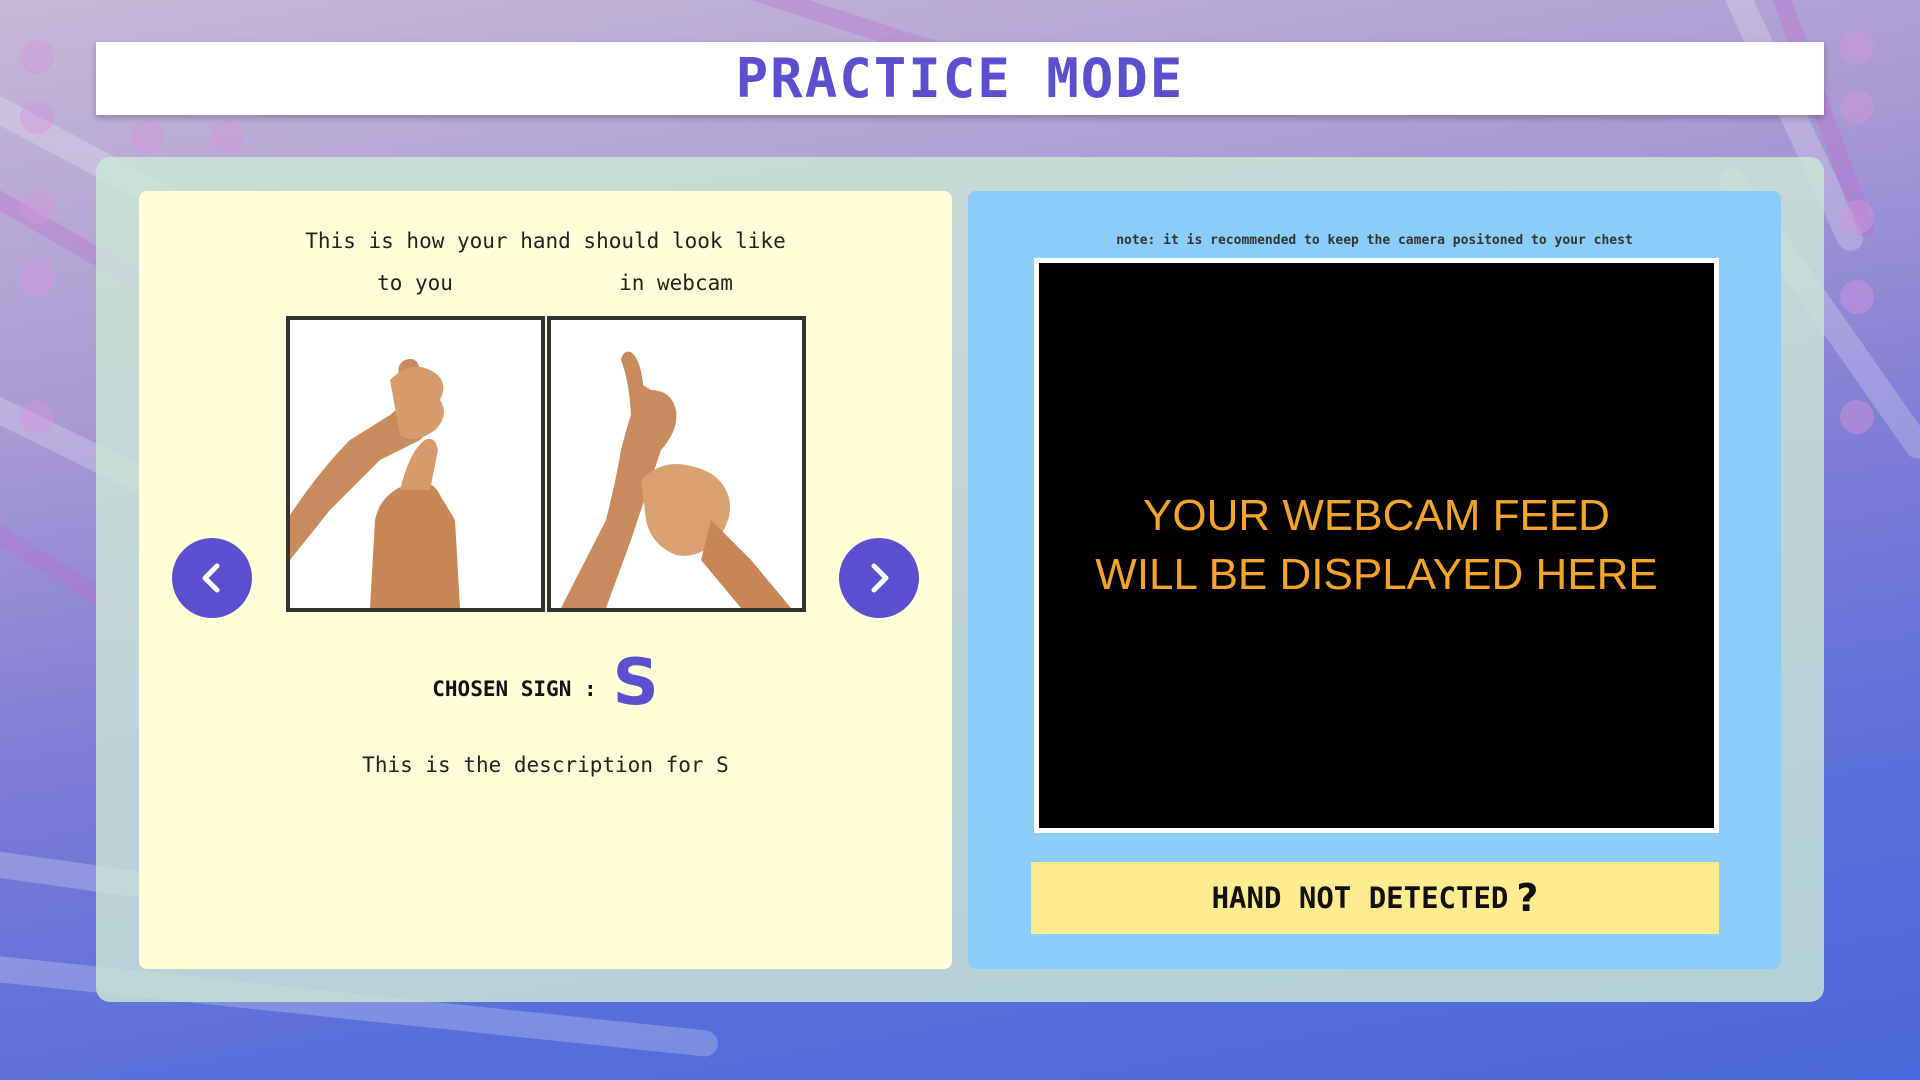 This screenshot has height=1080, width=1920. Describe the element at coordinates (545, 241) in the screenshot. I see `instruction-text: This is how your hand should look like` at that location.